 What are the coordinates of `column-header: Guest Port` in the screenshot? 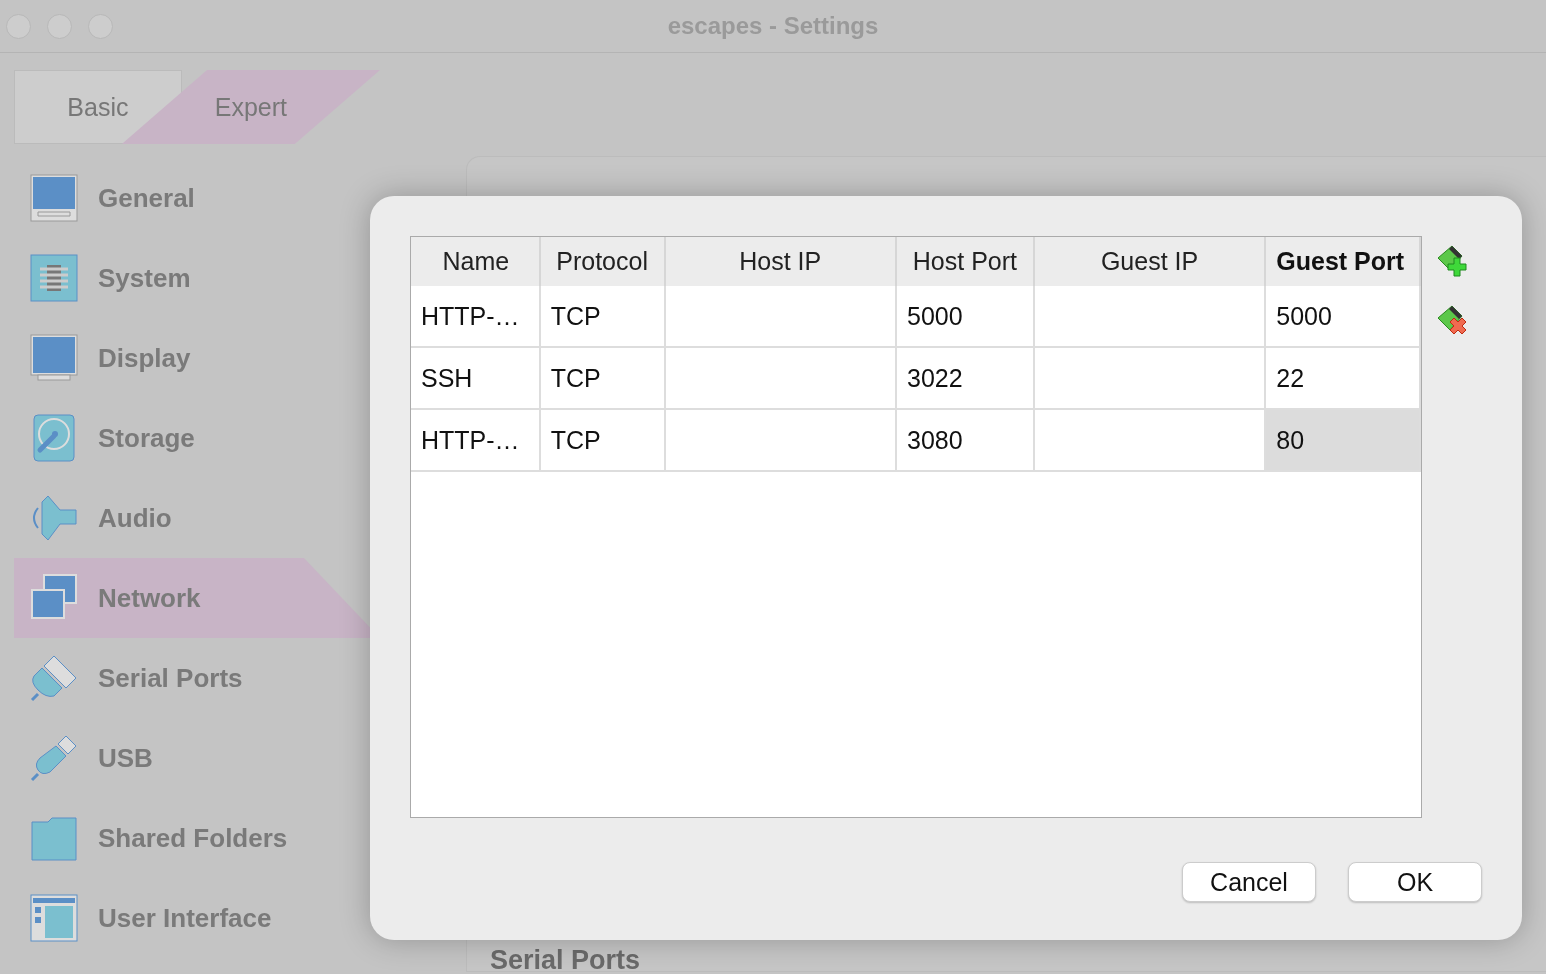 It's located at (1343, 261).